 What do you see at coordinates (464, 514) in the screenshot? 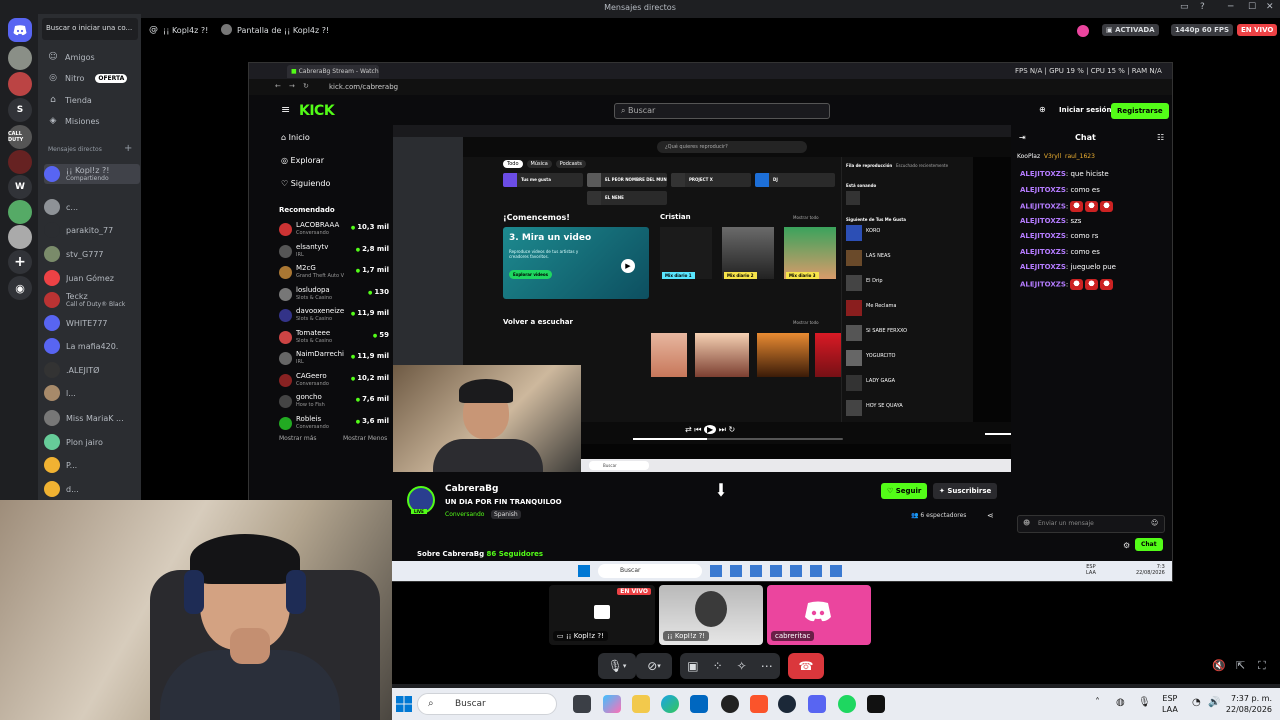
I see `category-link: Conversando` at bounding box center [464, 514].